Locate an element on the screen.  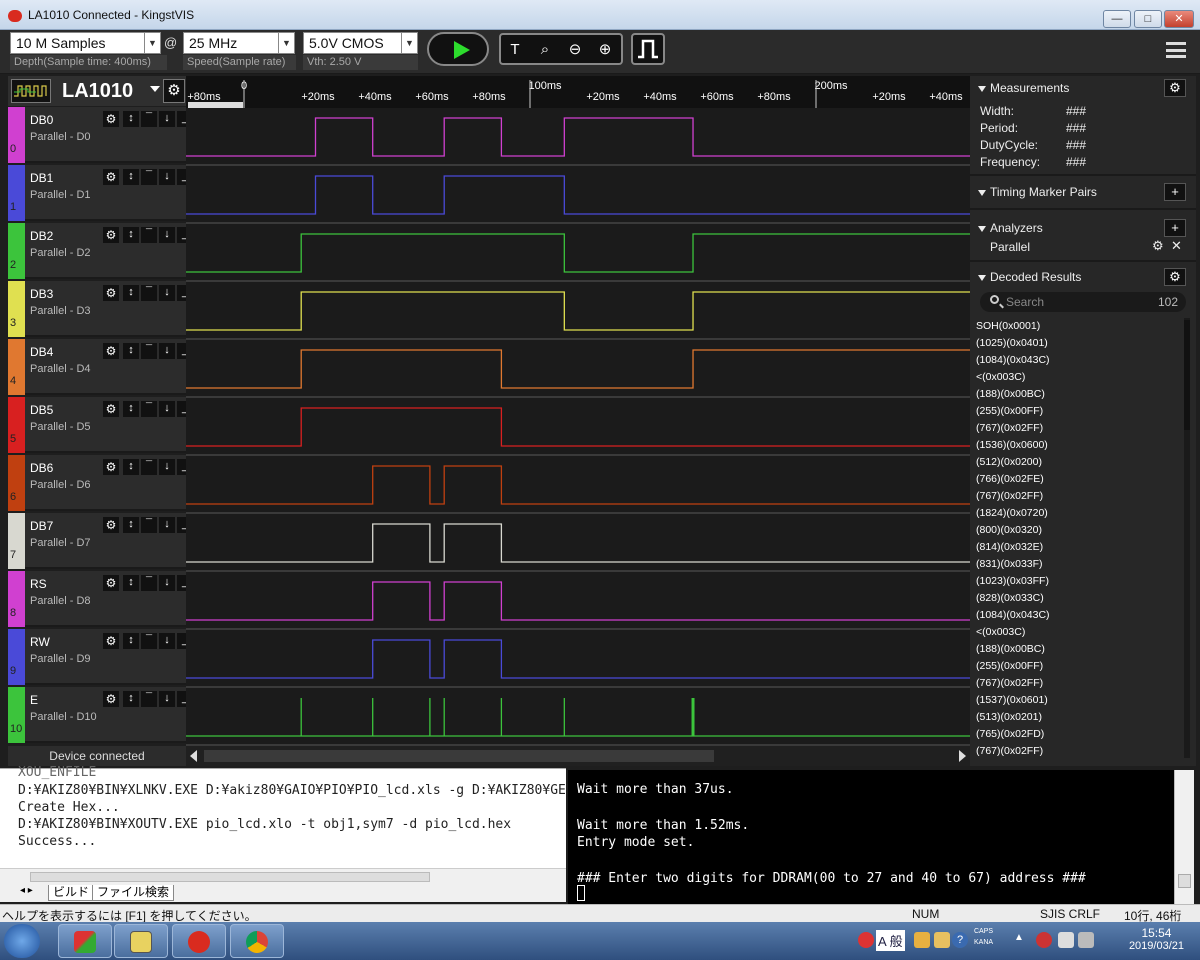
channel-name: RW is located at coordinates (40, 642).